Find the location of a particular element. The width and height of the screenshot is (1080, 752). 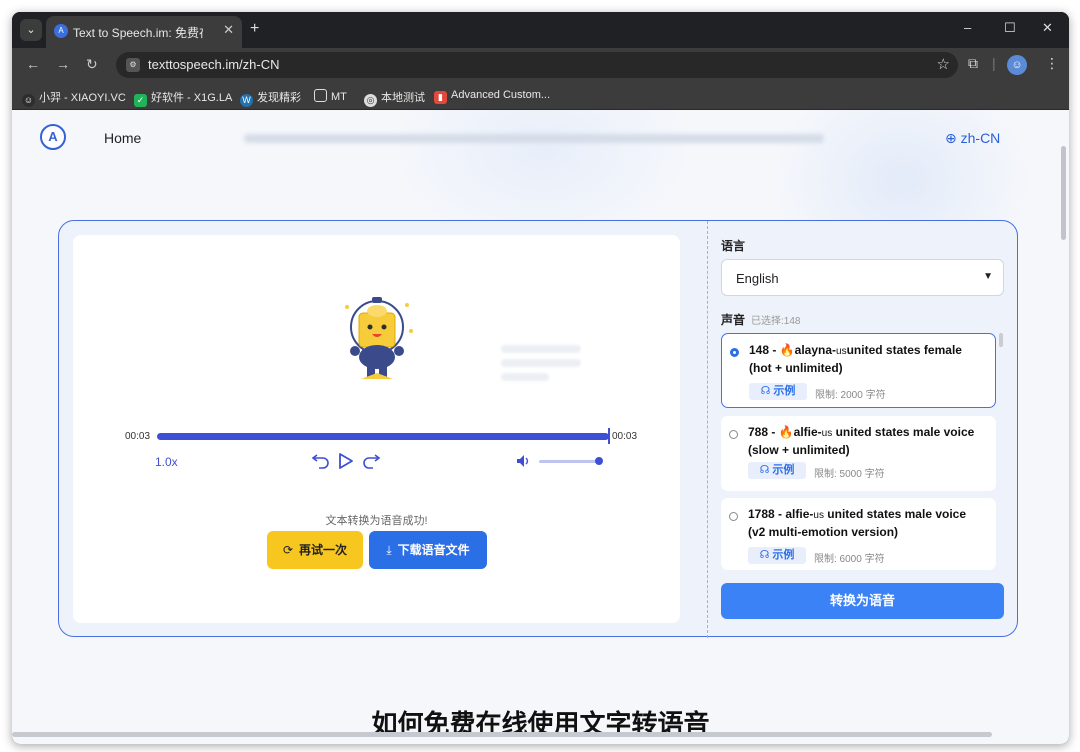

char-limit: 限制: 6000 字符 is located at coordinates (849, 559).